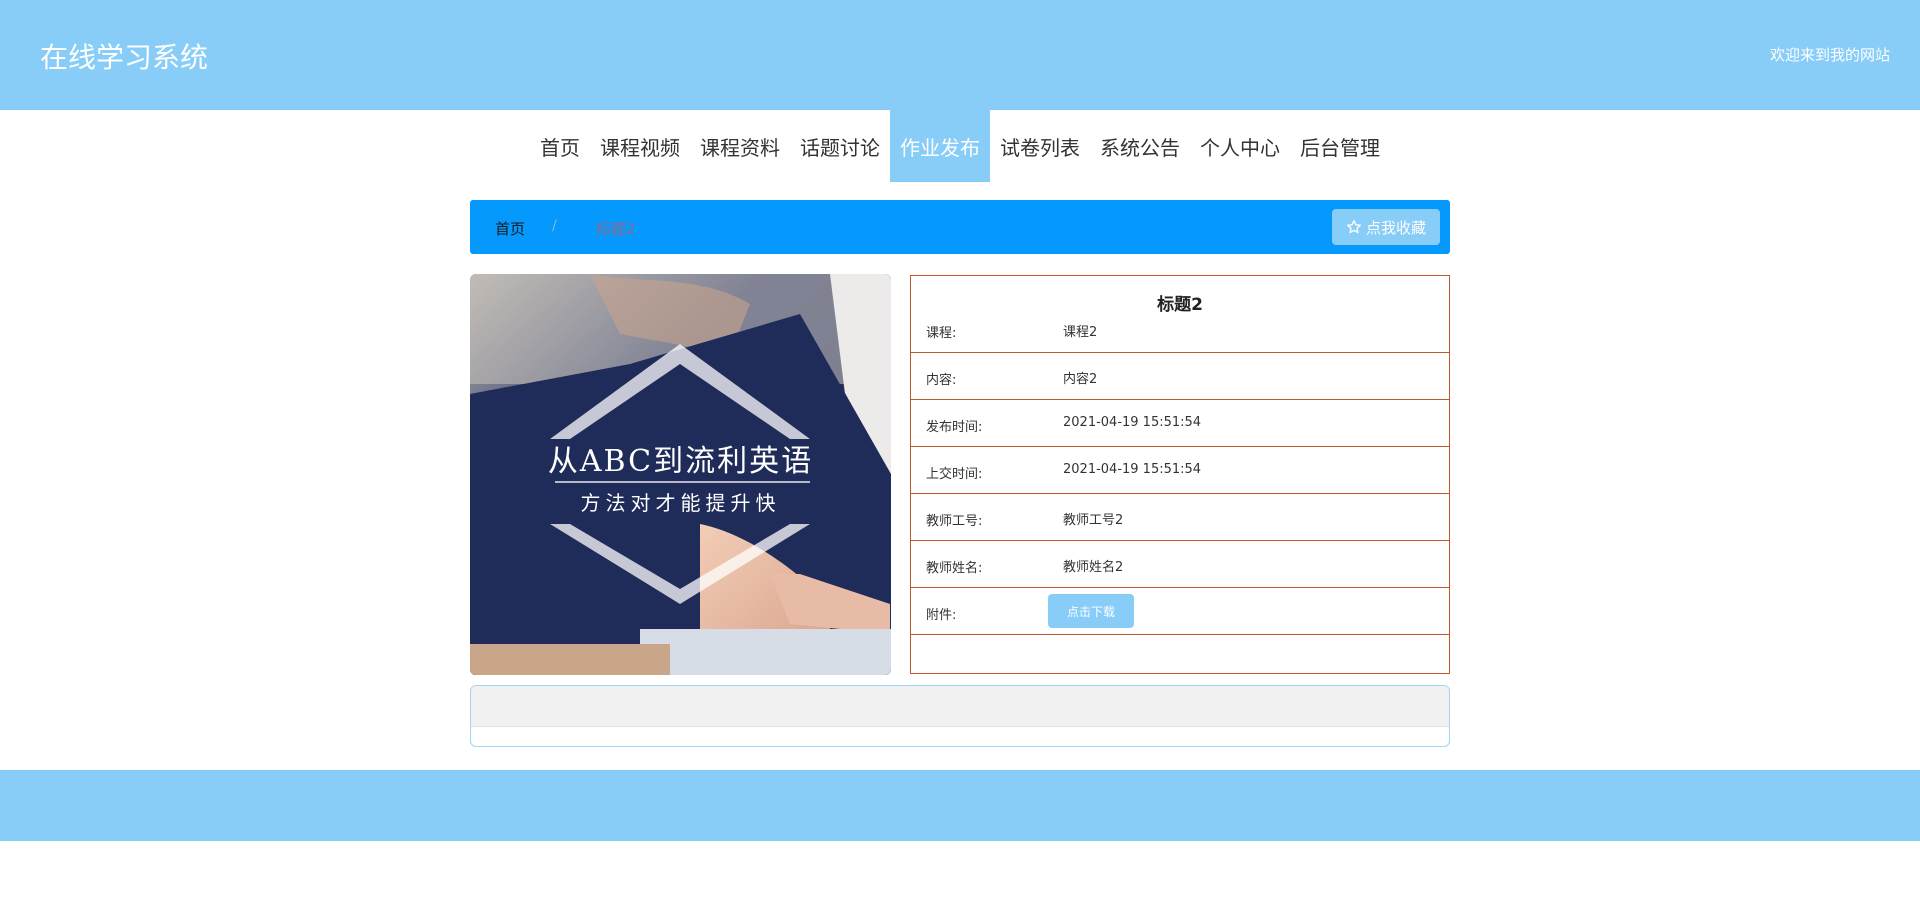 The width and height of the screenshot is (1920, 919). I want to click on star-outline-icon, so click(1353, 227).